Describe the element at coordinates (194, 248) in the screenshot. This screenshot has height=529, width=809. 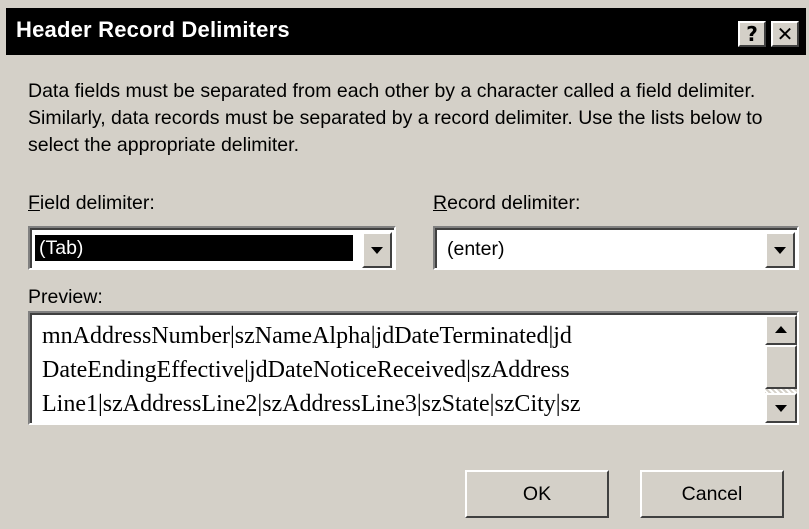
I see `field-delimiter-value: (Tab)` at that location.